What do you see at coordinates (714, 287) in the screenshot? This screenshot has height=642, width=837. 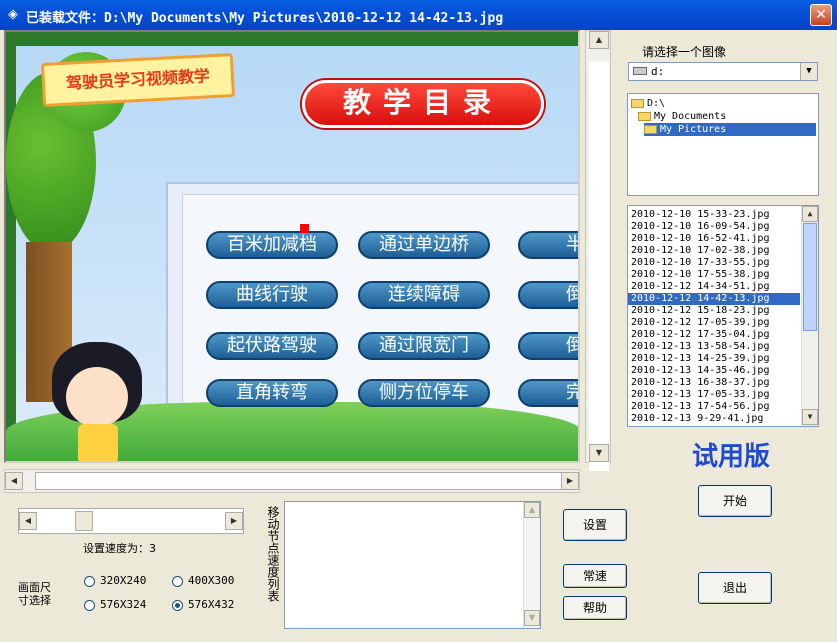 I see `file-list-item: 2010-12-12 14-34-51.jpg` at bounding box center [714, 287].